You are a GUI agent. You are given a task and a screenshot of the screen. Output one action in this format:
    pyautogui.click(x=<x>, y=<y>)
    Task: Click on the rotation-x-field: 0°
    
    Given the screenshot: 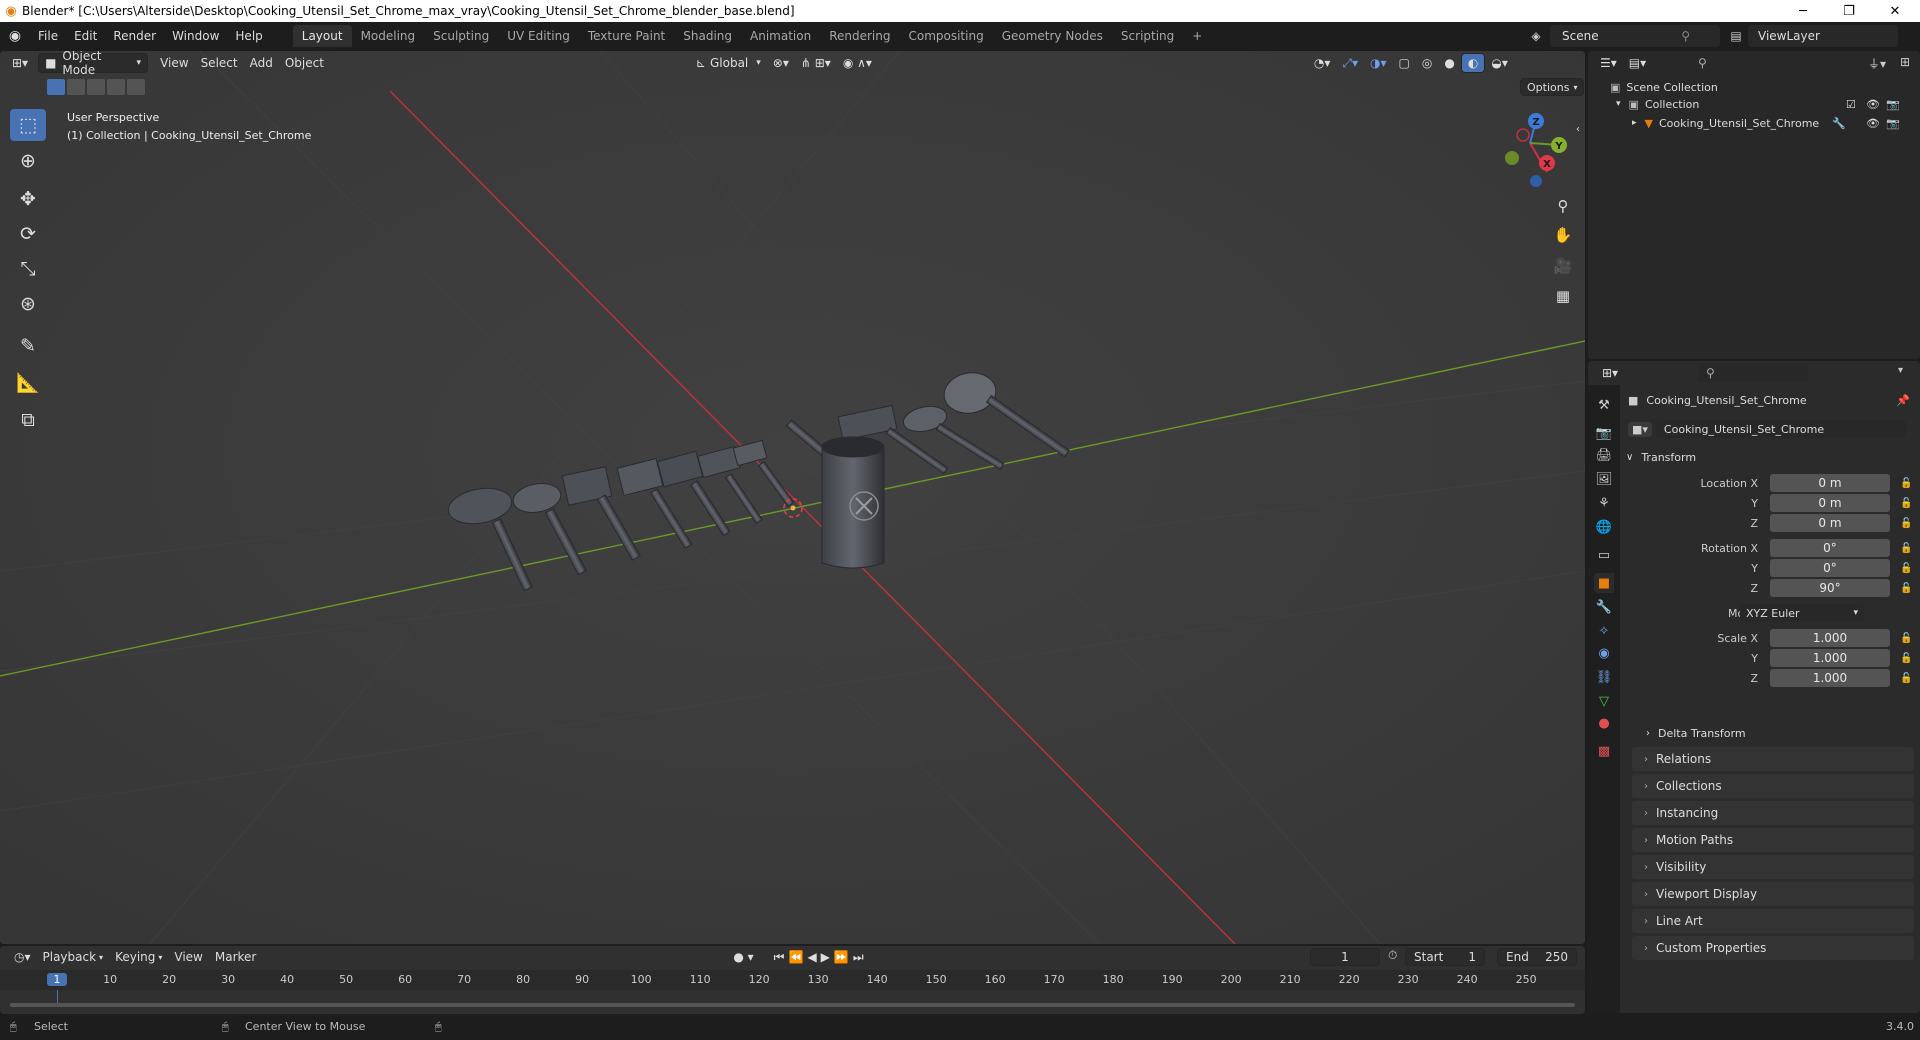 What is the action you would take?
    pyautogui.click(x=1830, y=548)
    